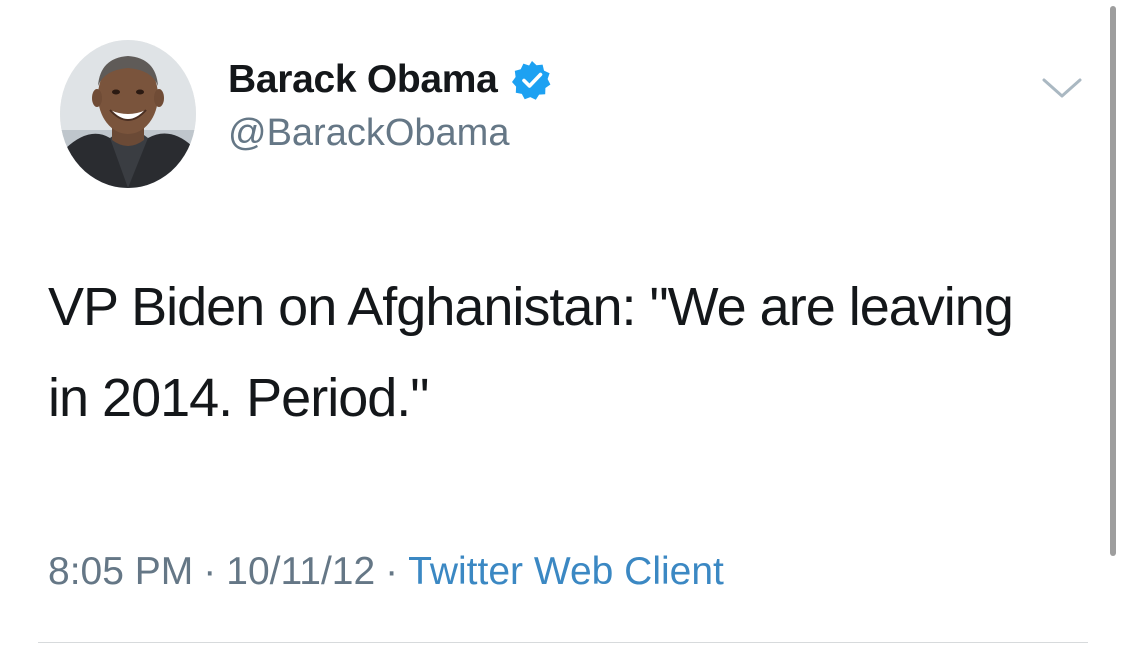  What do you see at coordinates (531, 80) in the screenshot?
I see `verified-badge-icon` at bounding box center [531, 80].